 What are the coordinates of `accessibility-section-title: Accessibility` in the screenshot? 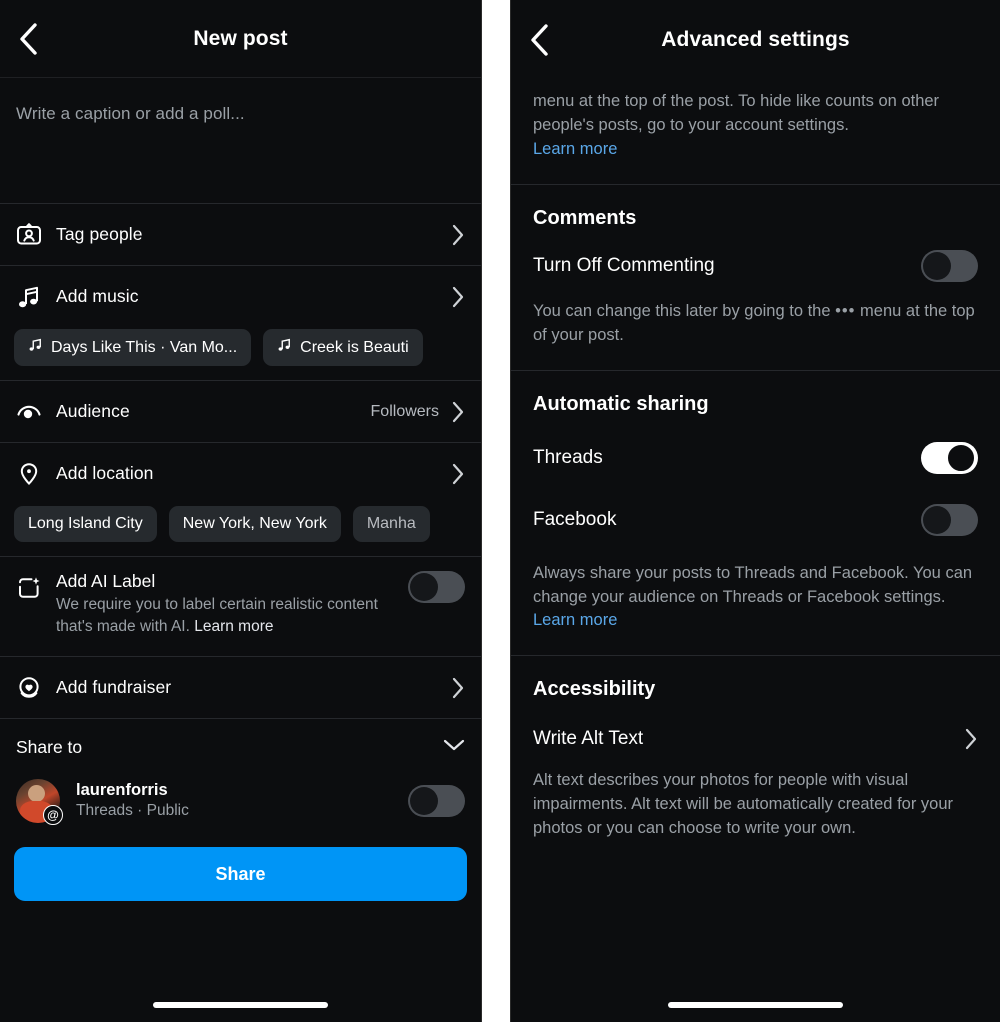 It's located at (594, 689).